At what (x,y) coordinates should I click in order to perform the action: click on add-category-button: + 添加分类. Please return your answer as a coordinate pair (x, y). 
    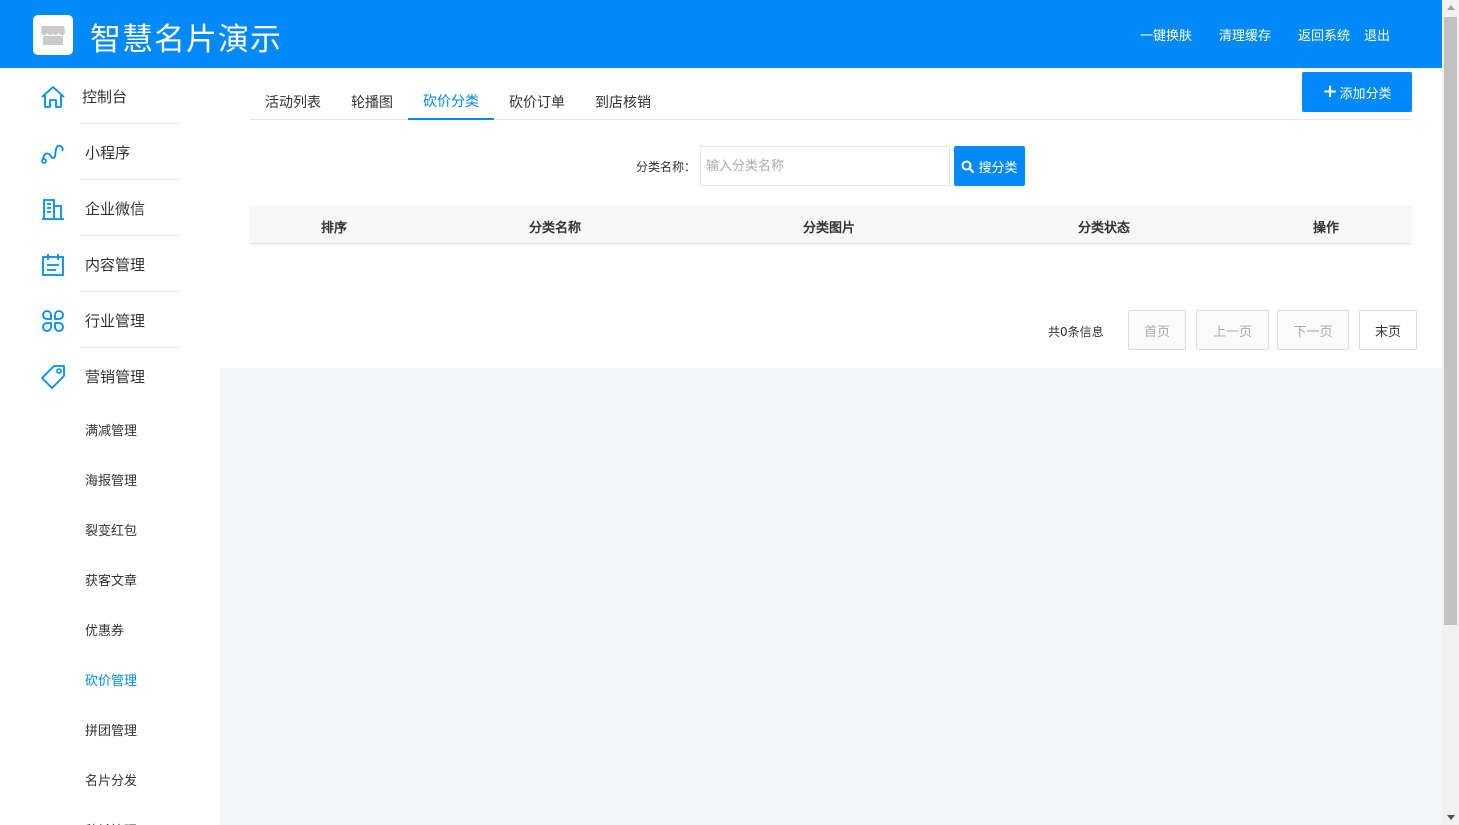
    Looking at the image, I should click on (1357, 92).